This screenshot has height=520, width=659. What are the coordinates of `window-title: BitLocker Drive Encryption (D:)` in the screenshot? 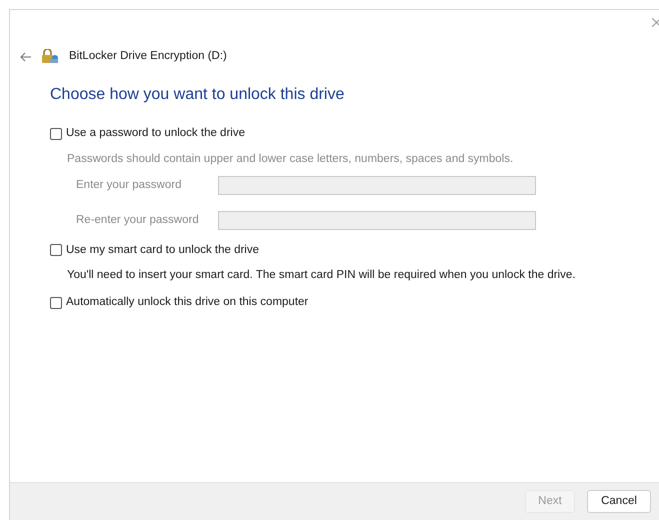 It's located at (148, 56).